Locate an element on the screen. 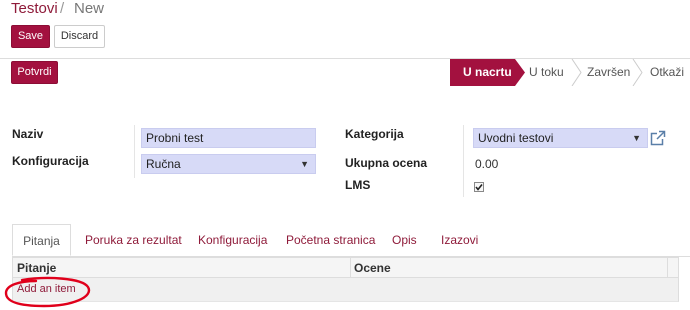  konfiguracija-select: Ručna ▼ is located at coordinates (228, 164).